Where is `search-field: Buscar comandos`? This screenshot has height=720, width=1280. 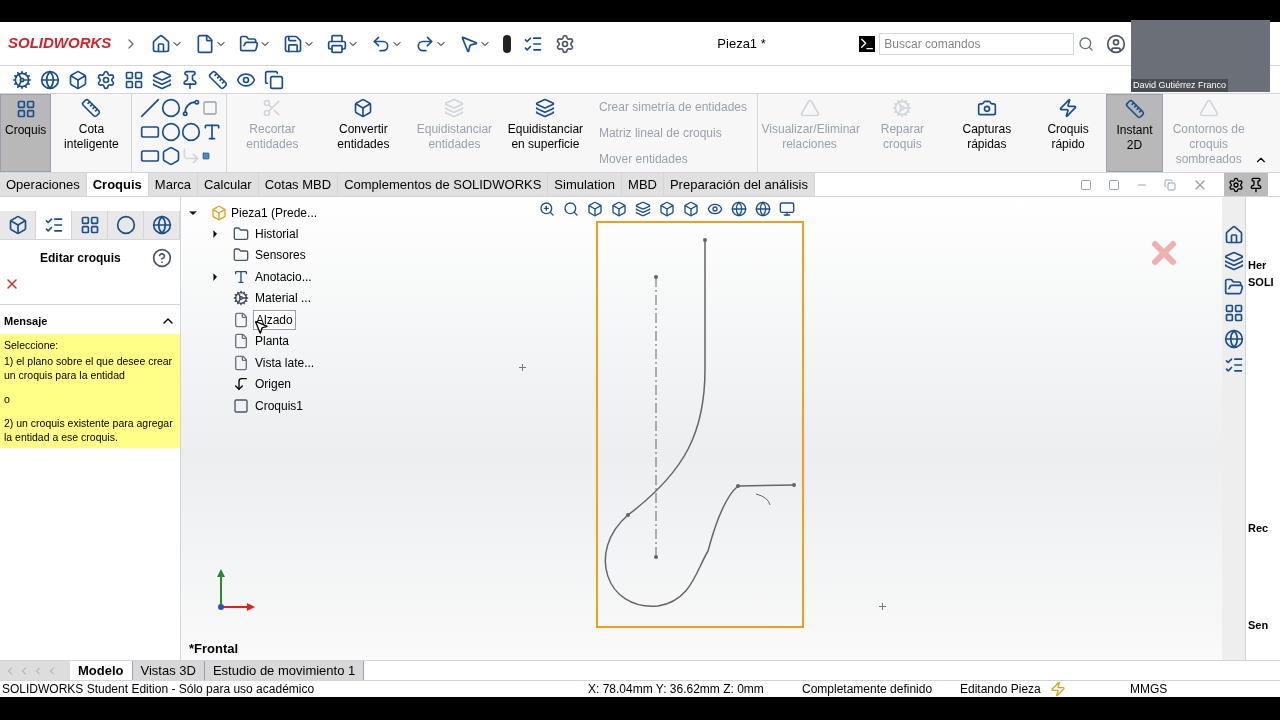
search-field: Buscar comandos is located at coordinates (977, 43).